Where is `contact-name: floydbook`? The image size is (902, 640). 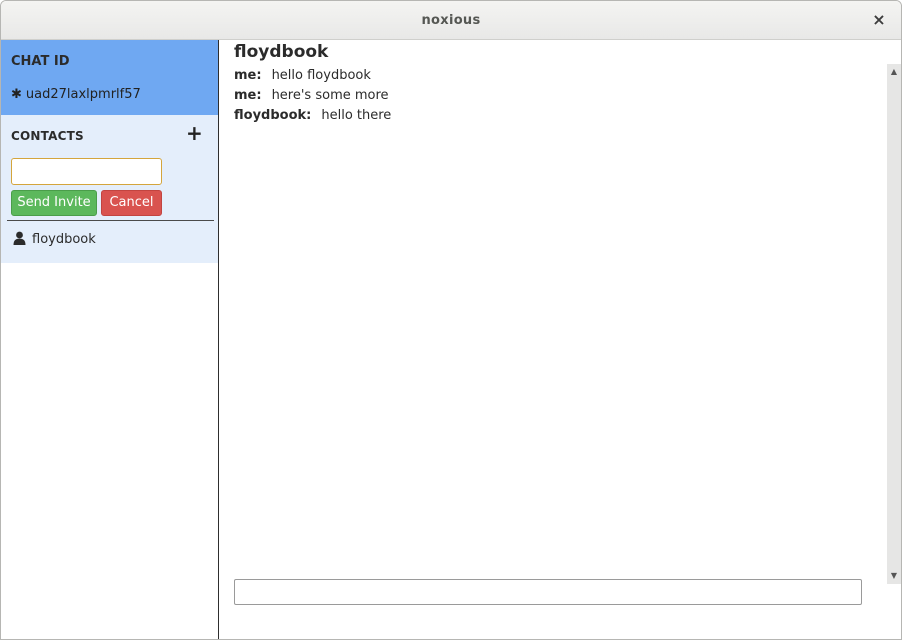 contact-name: floydbook is located at coordinates (64, 239).